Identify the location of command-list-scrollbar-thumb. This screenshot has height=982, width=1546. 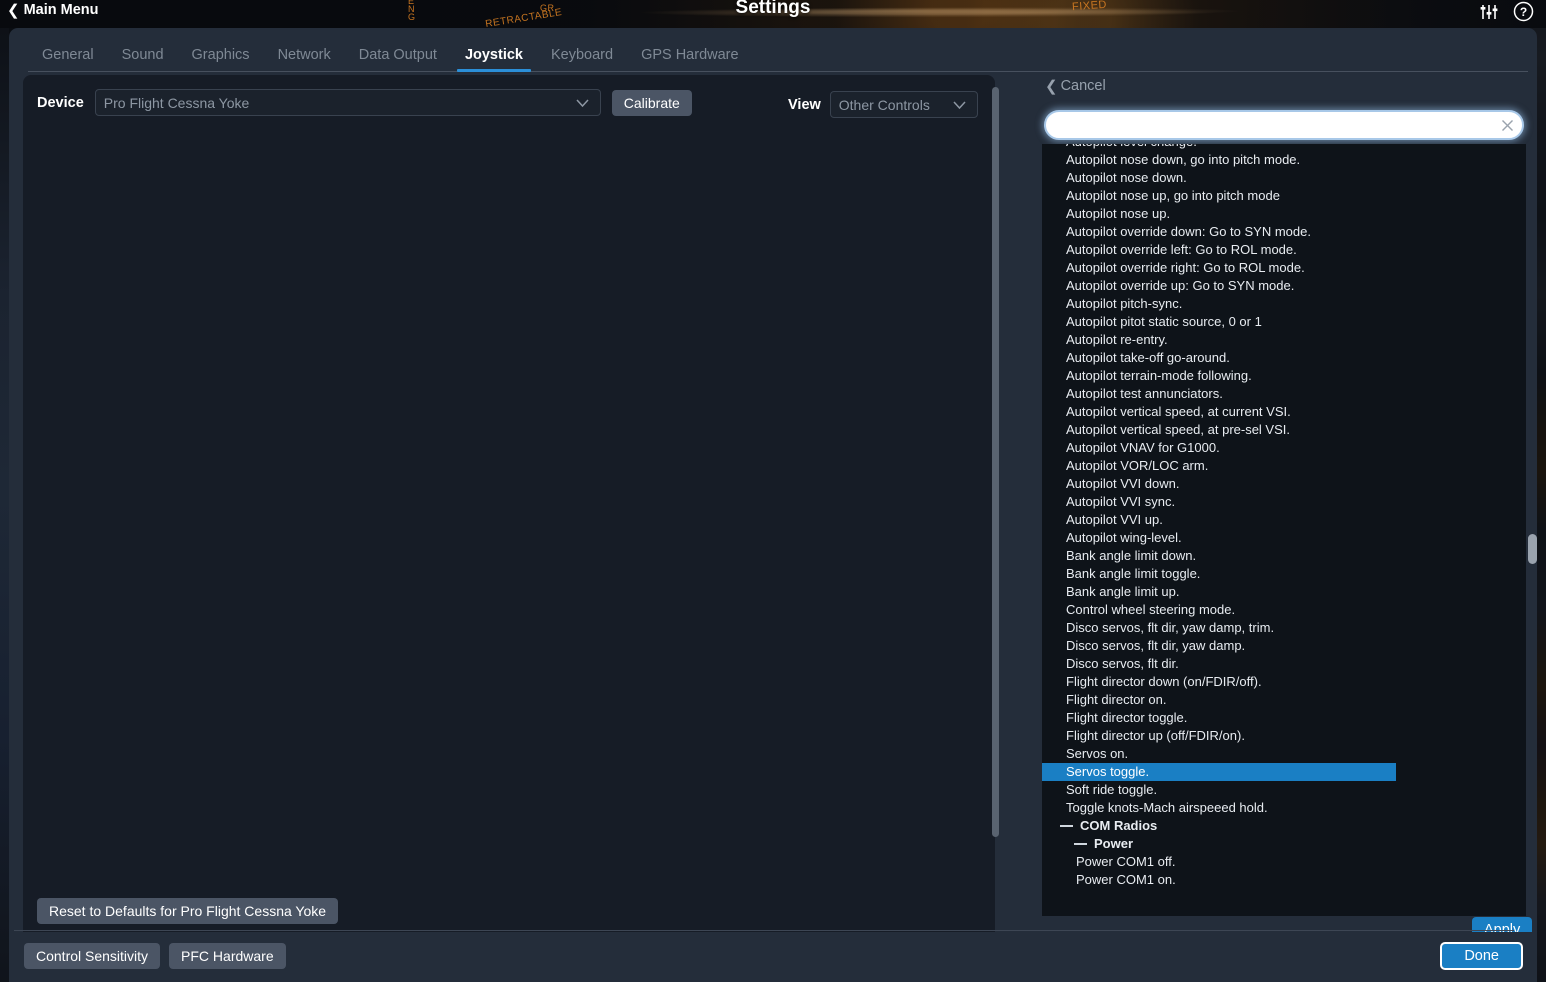
(1532, 549).